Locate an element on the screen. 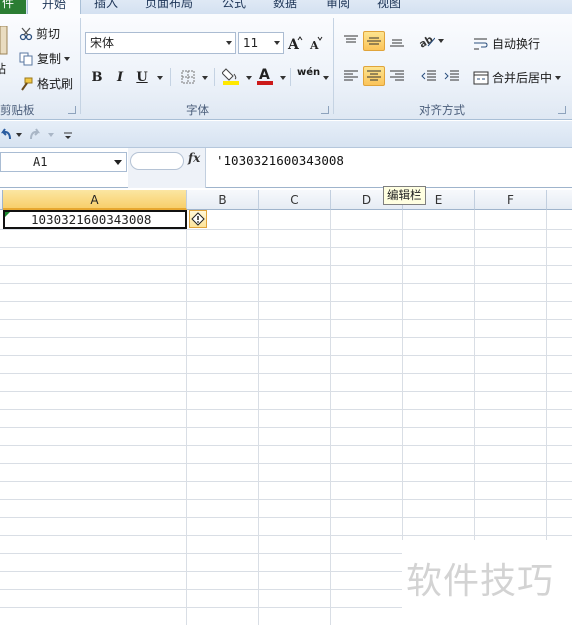 This screenshot has width=572, height=625. font-dialog-launcher is located at coordinates (325, 110).